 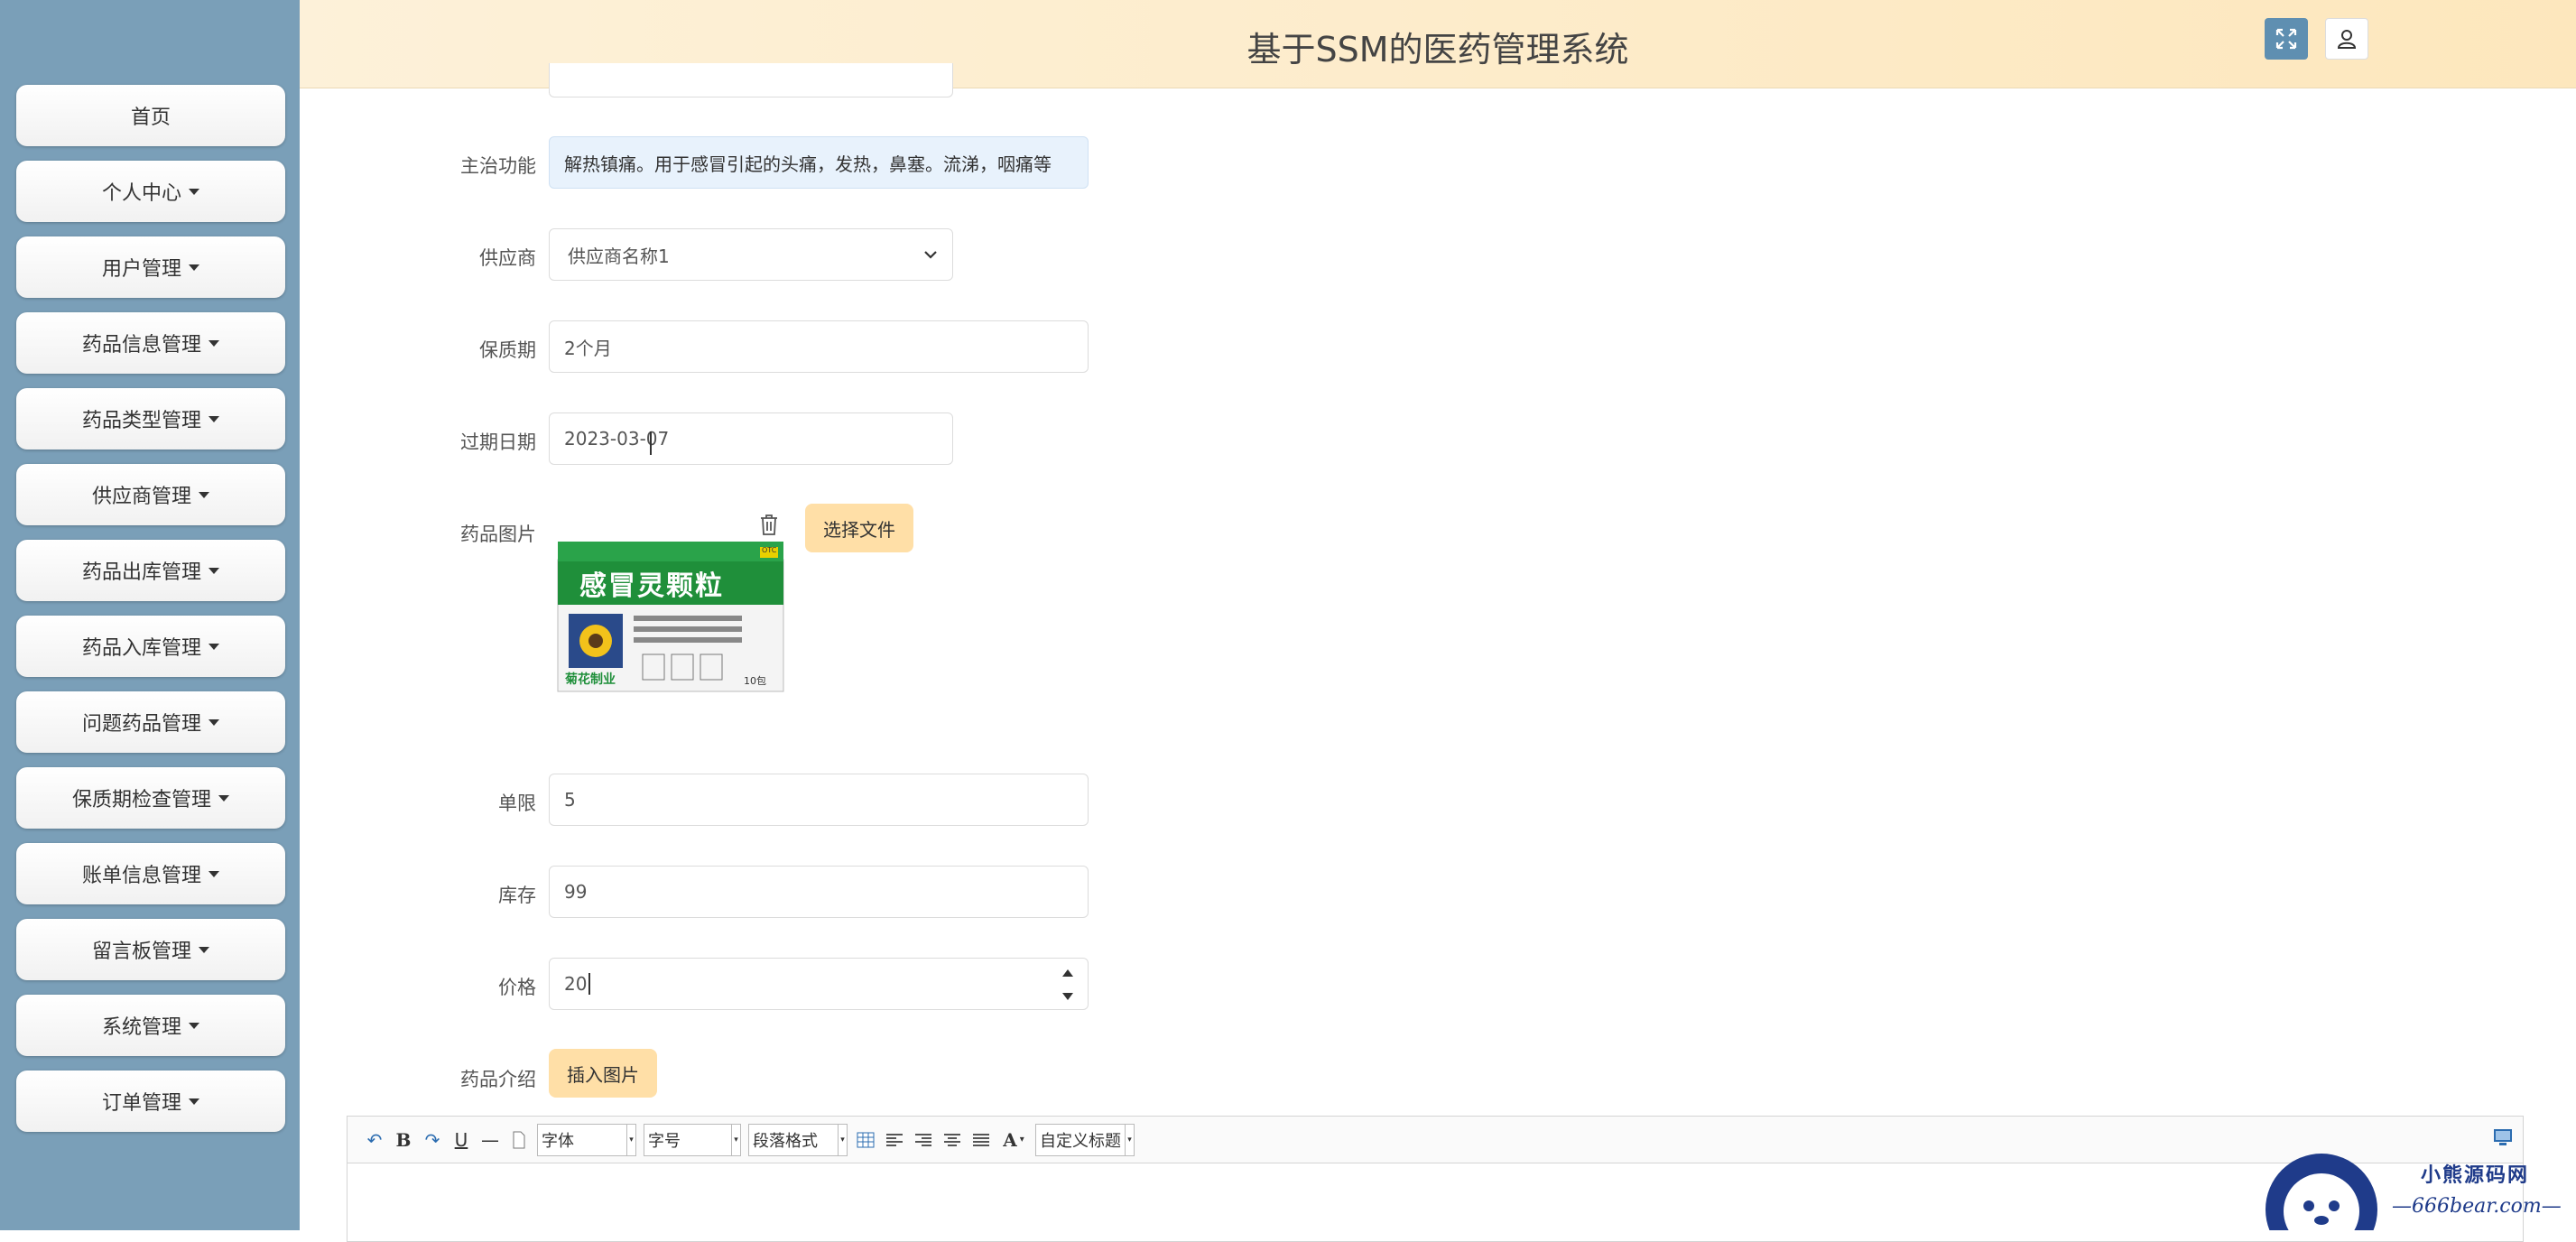 What do you see at coordinates (1014, 1140) in the screenshot?
I see `font-color-icon: A ▾` at bounding box center [1014, 1140].